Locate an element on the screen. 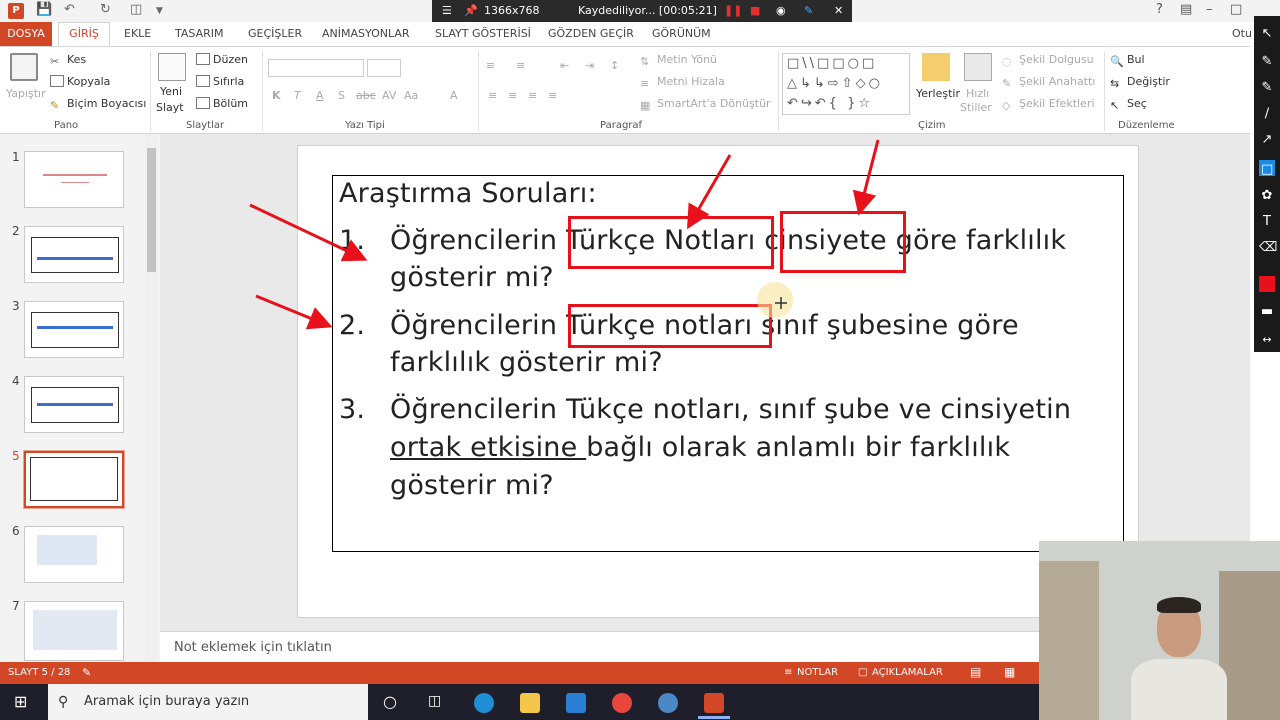 The width and height of the screenshot is (1280, 720). comments-toggle-icon: □ is located at coordinates (862, 672).